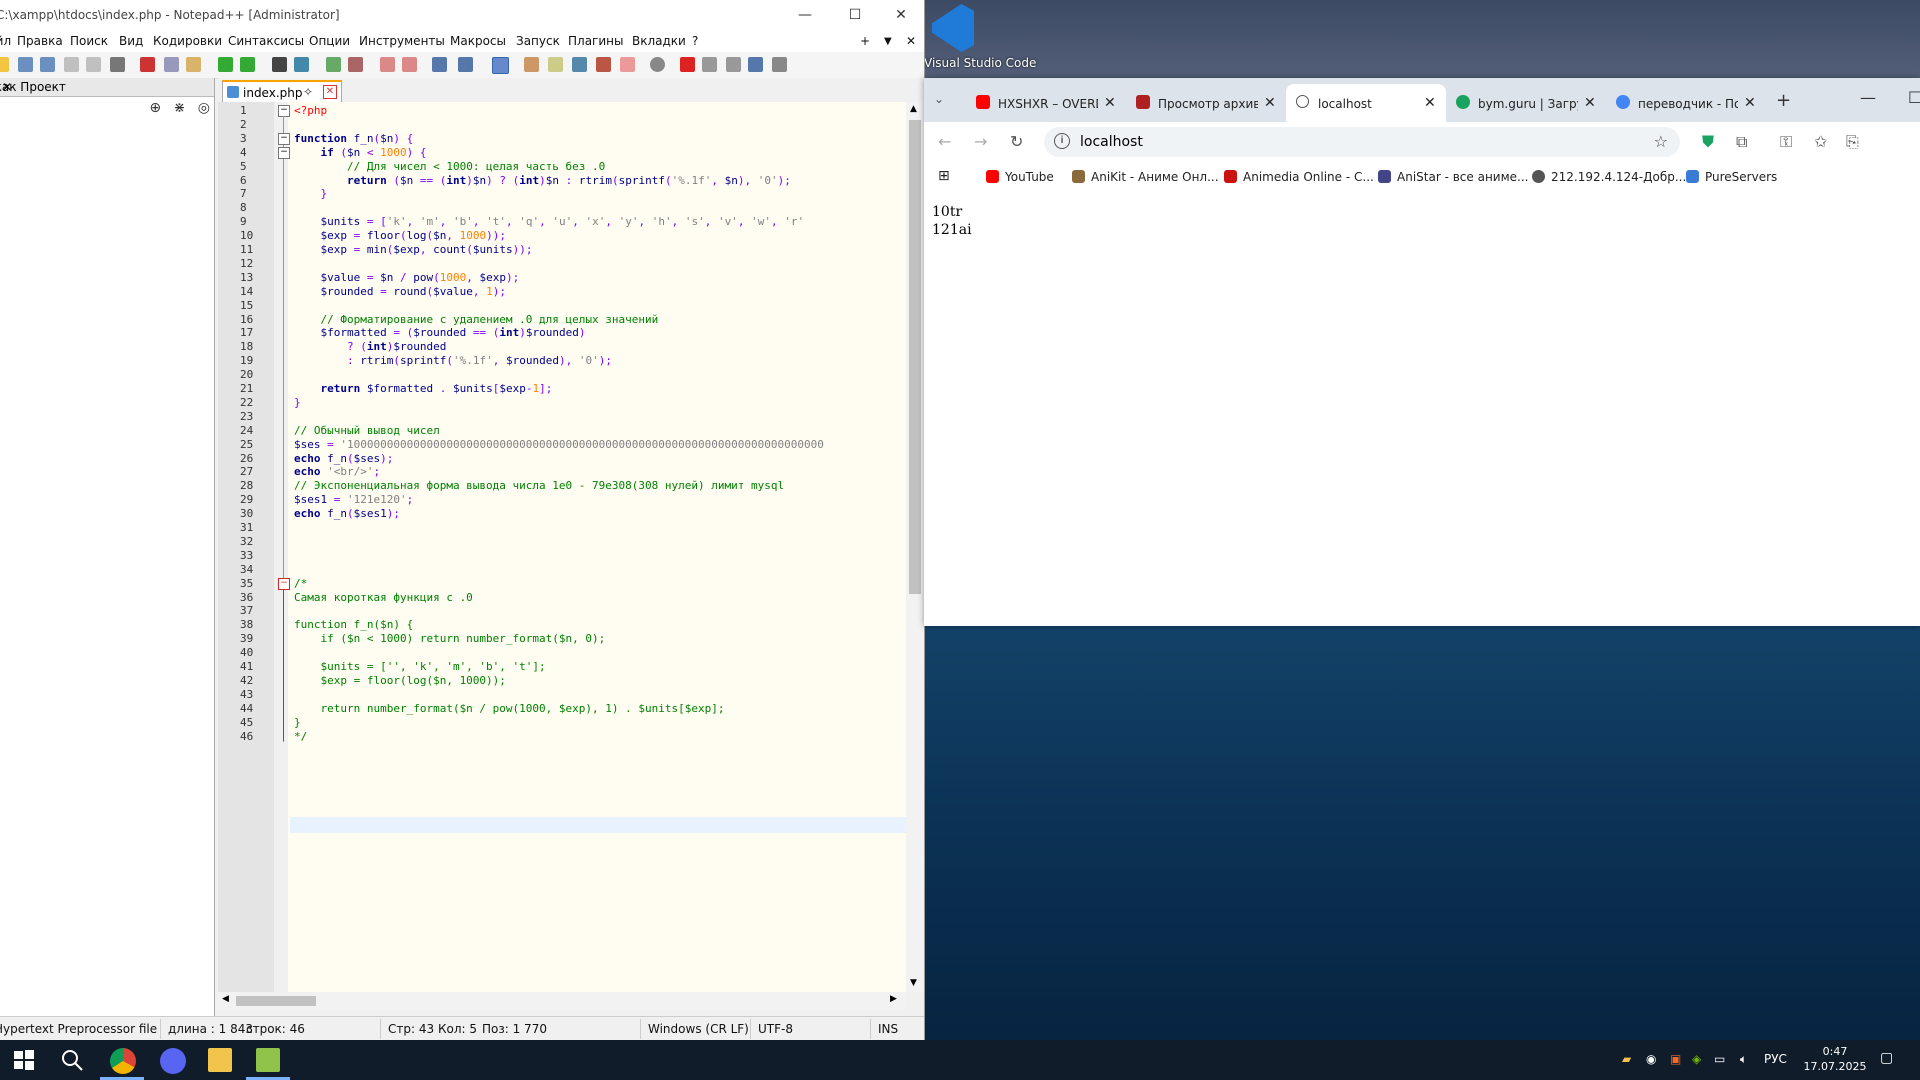  I want to click on new-tab-button: +, so click(1783, 100).